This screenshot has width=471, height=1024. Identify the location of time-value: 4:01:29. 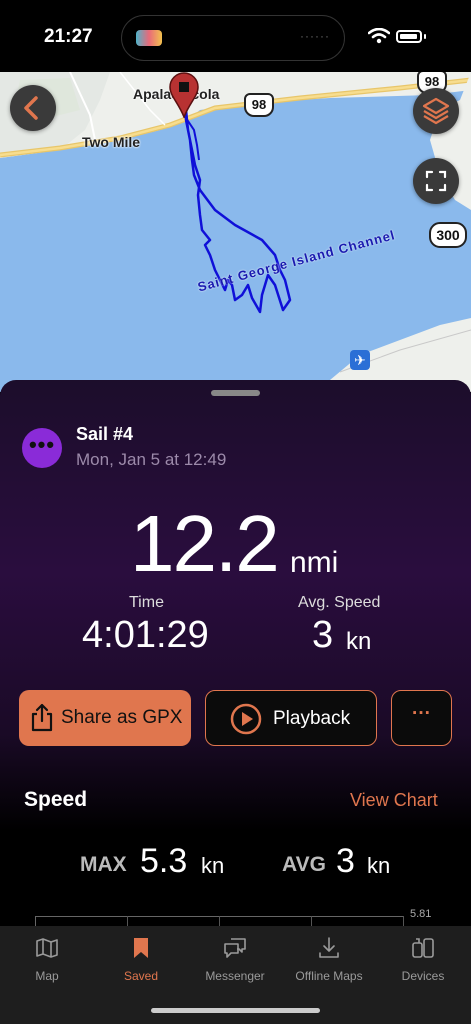
(145, 635).